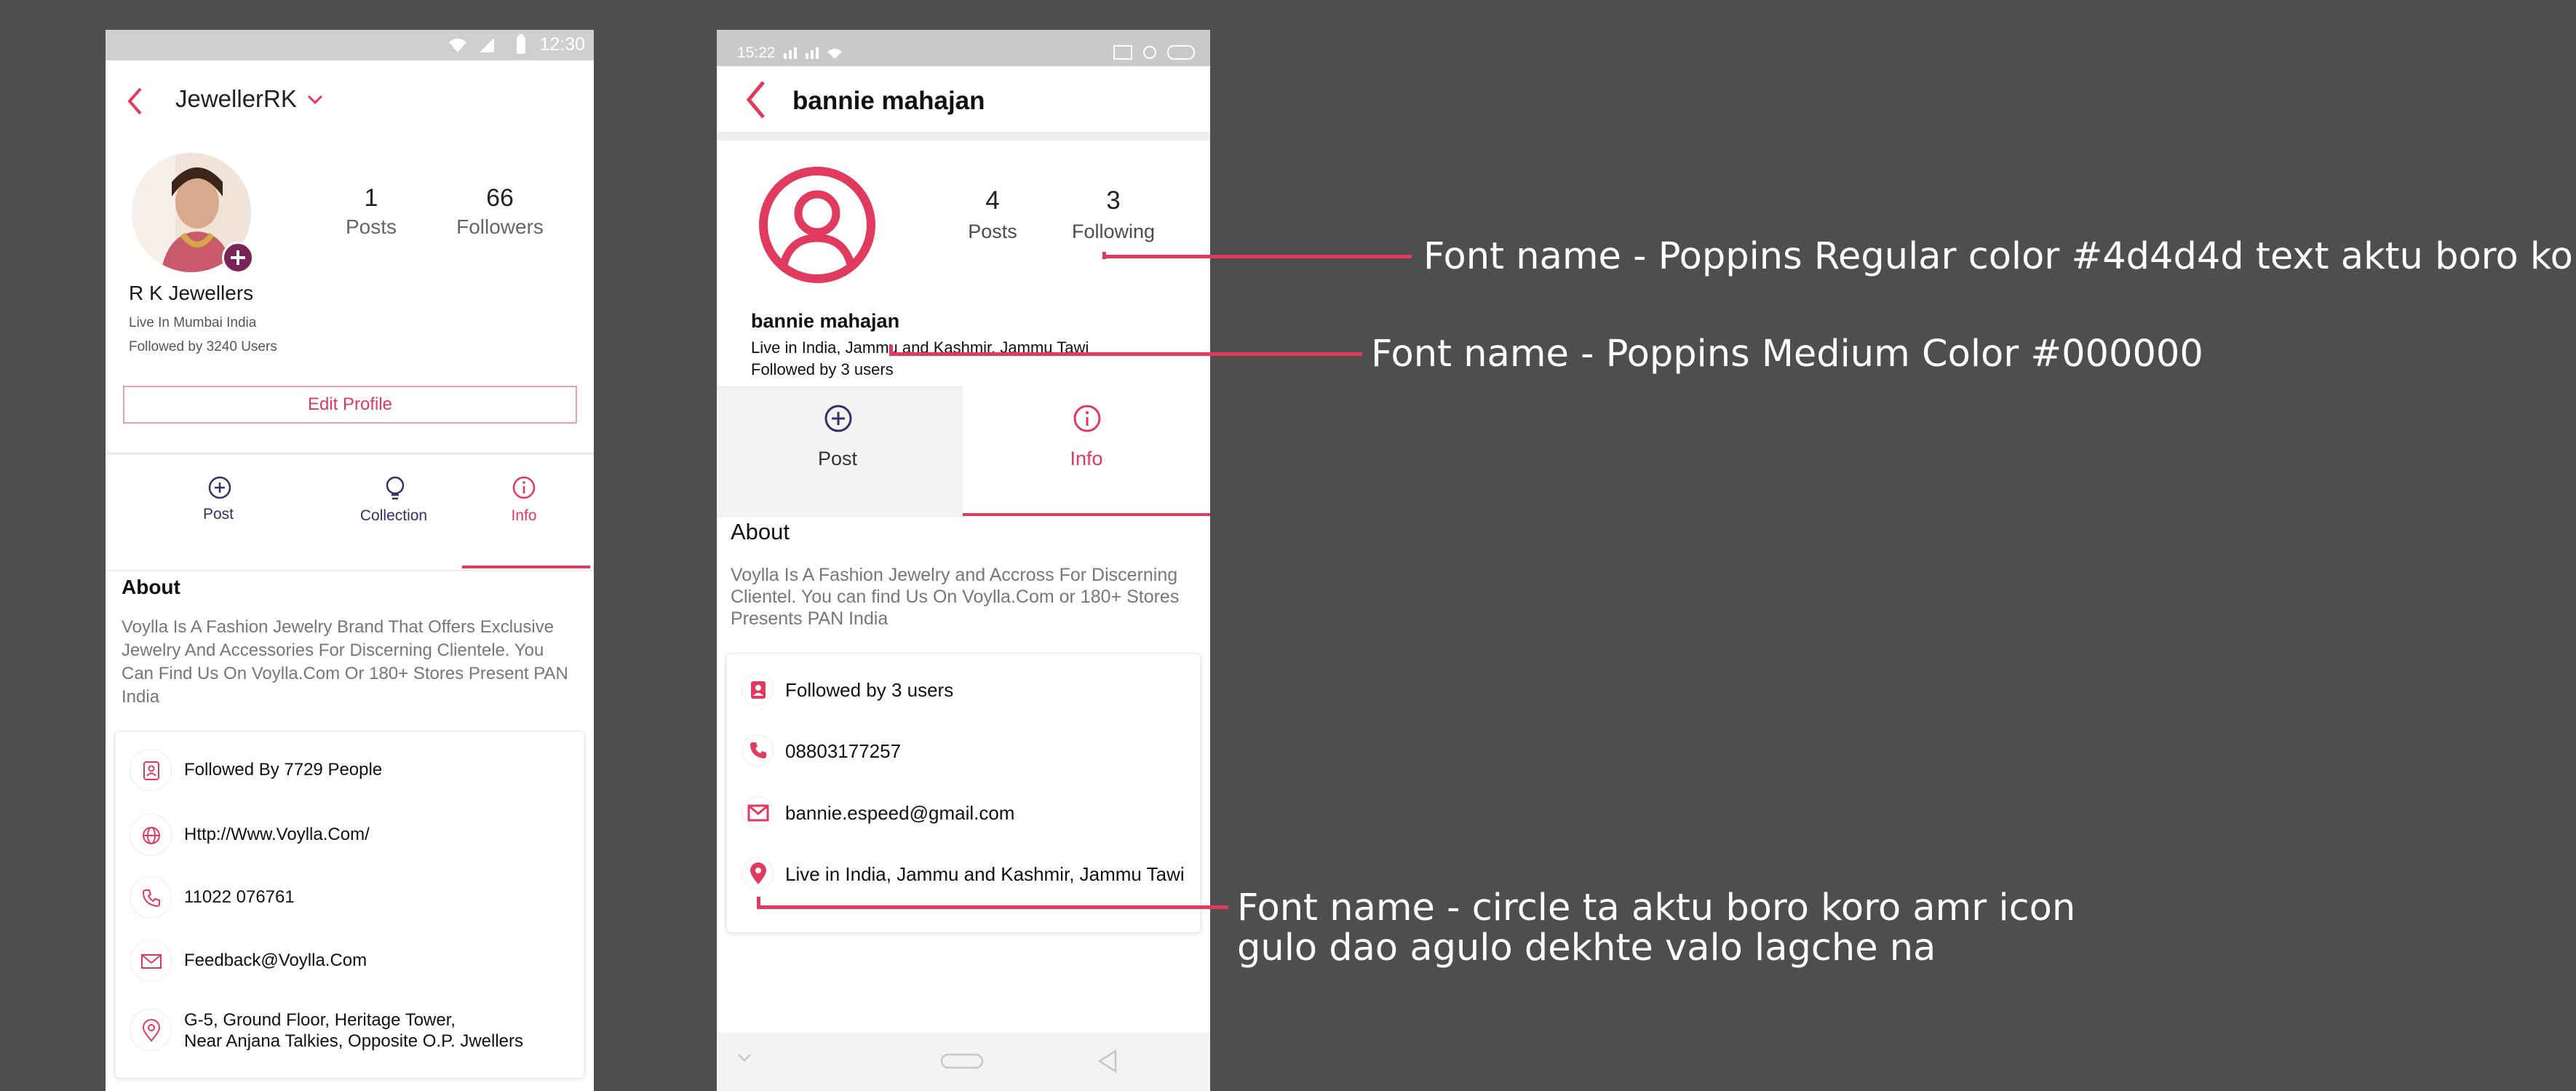 This screenshot has width=2576, height=1091. I want to click on home-button-icon, so click(962, 1061).